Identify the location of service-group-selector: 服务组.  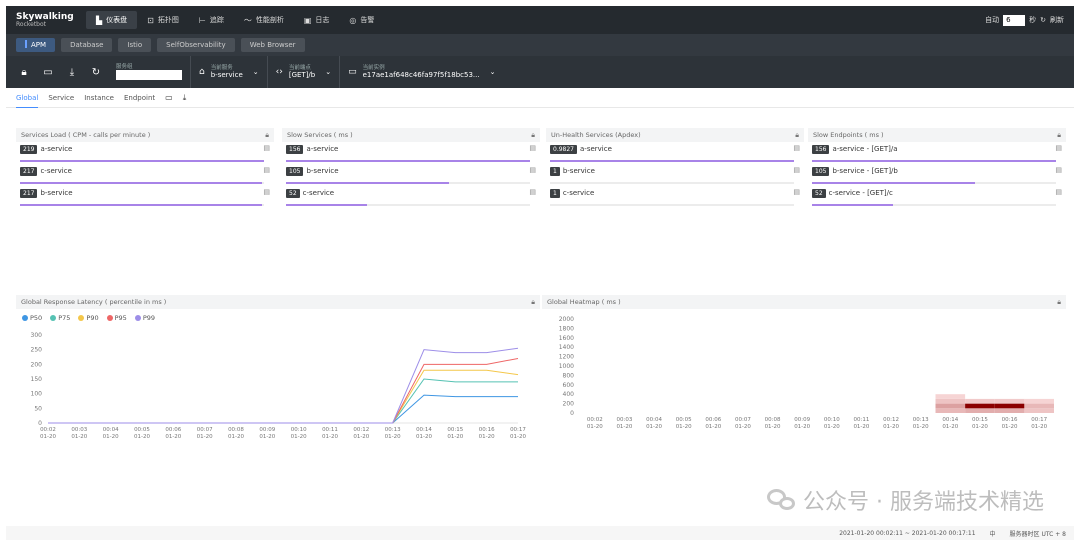
(149, 72).